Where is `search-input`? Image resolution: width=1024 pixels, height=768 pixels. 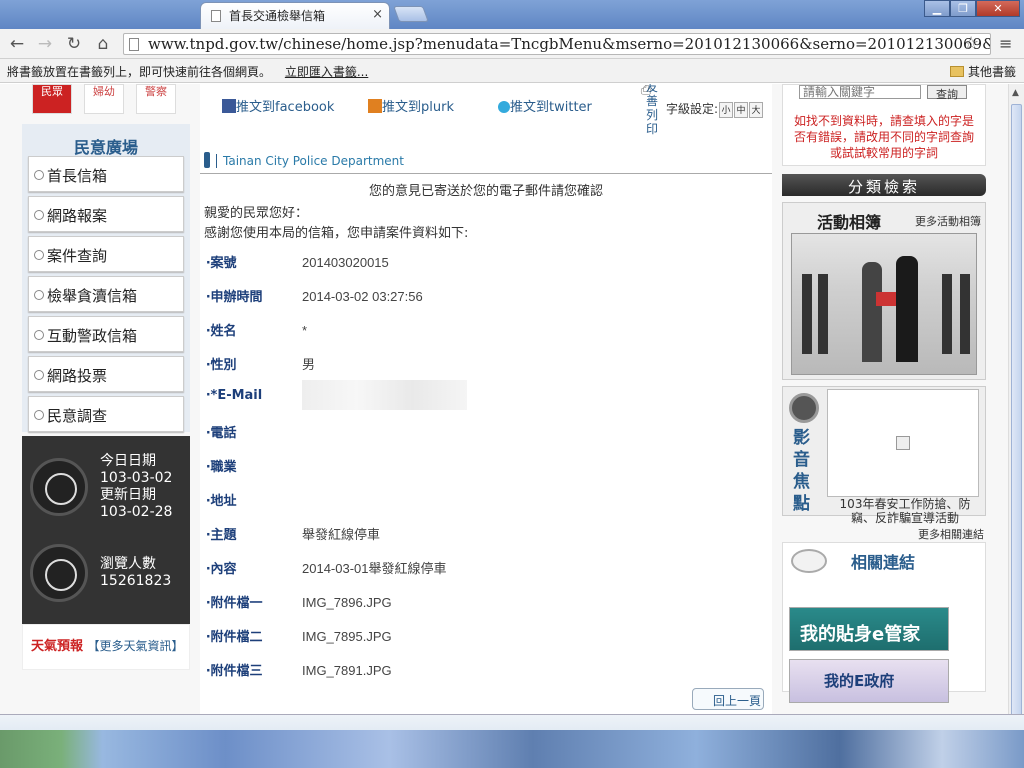
search-input is located at coordinates (860, 92).